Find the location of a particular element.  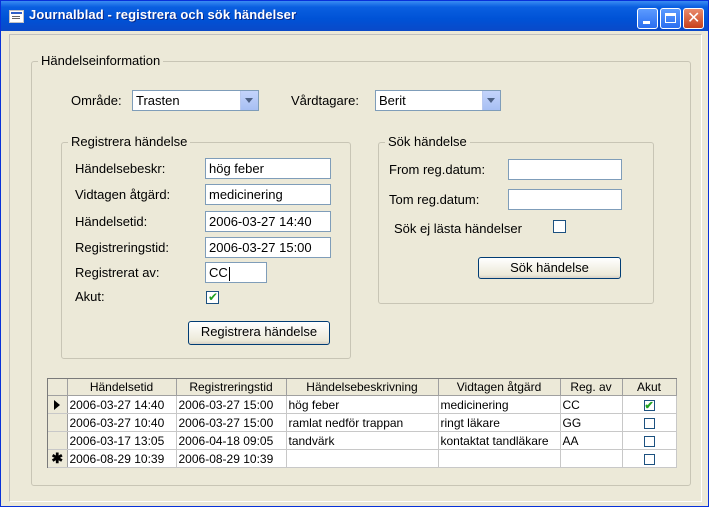

regtime-field: 2006-03-27 15:00 is located at coordinates (268, 247).